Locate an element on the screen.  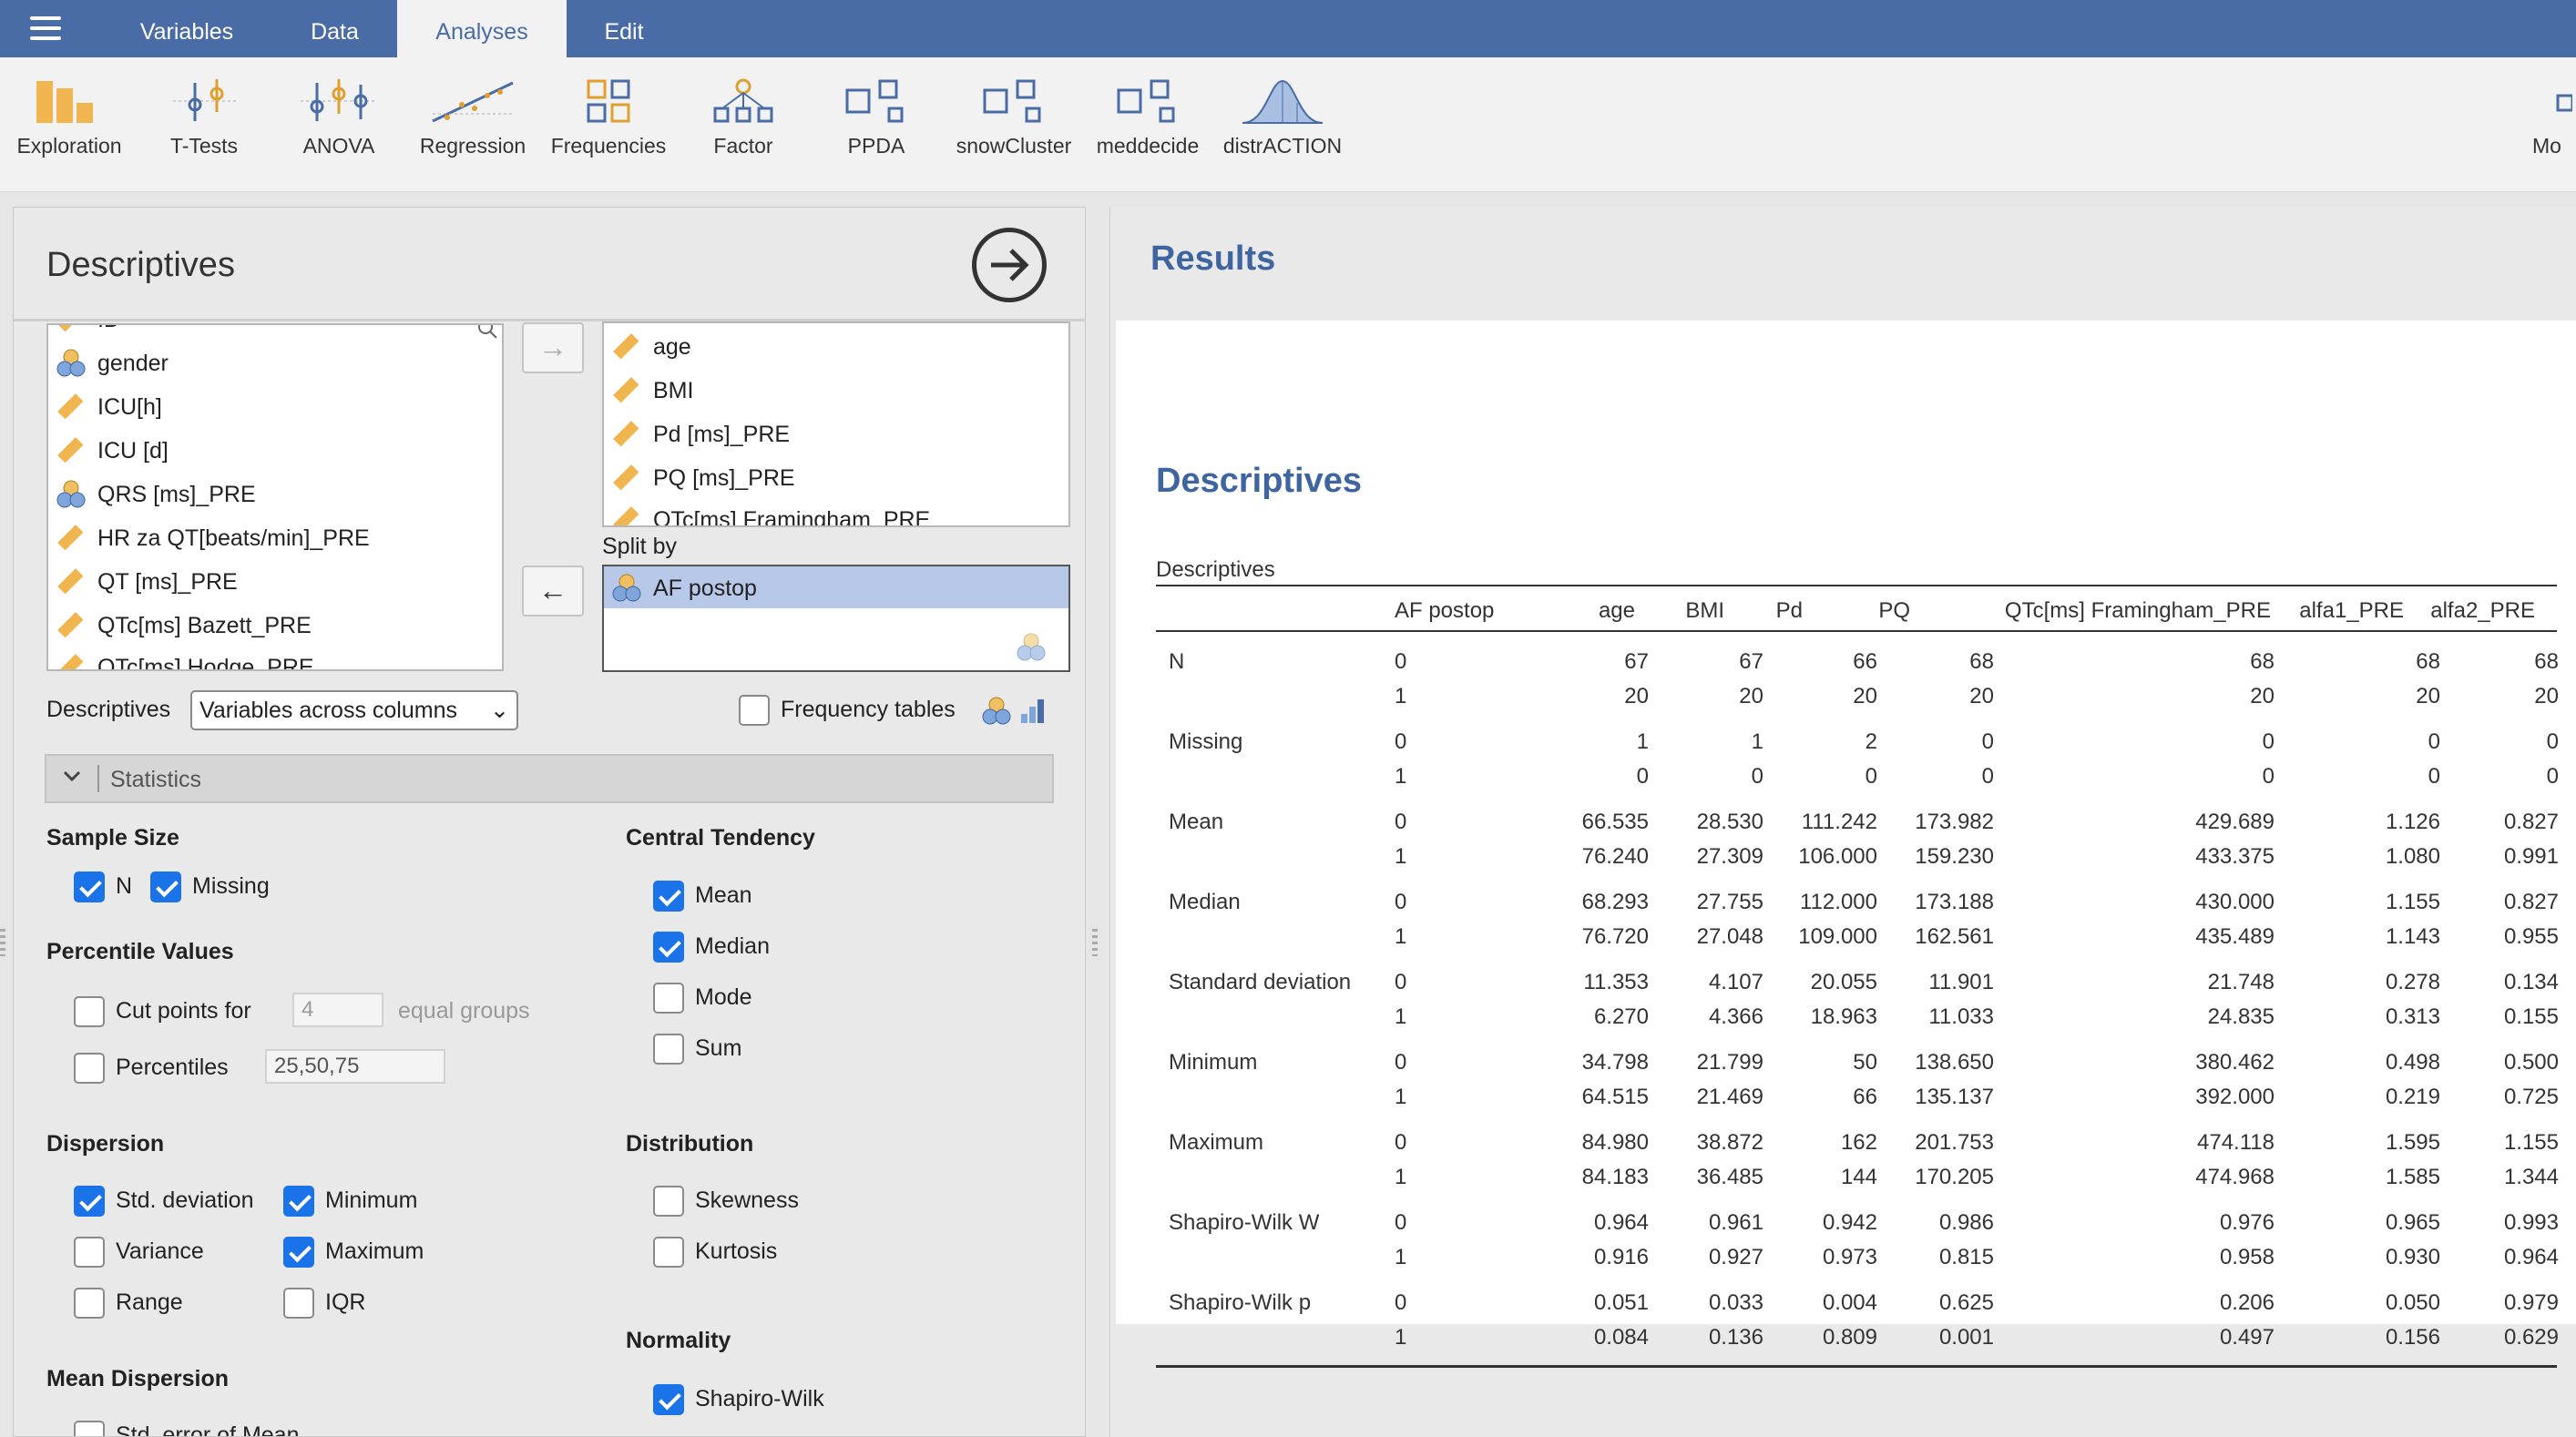
list-item: QTc[ms] Bazett_PRE is located at coordinates (184, 626).